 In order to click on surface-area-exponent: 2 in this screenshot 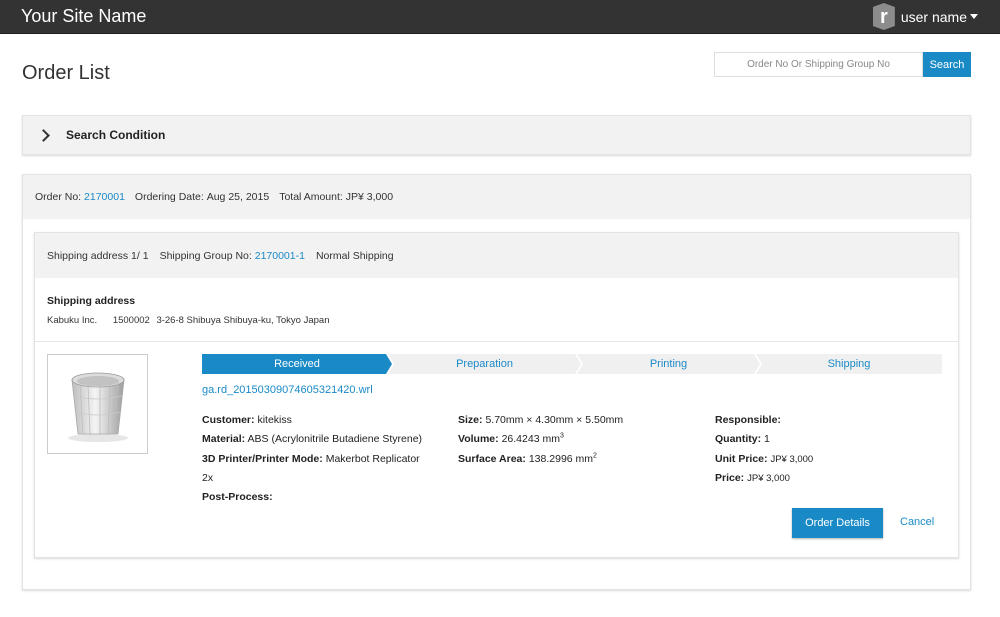, I will do `click(595, 456)`.